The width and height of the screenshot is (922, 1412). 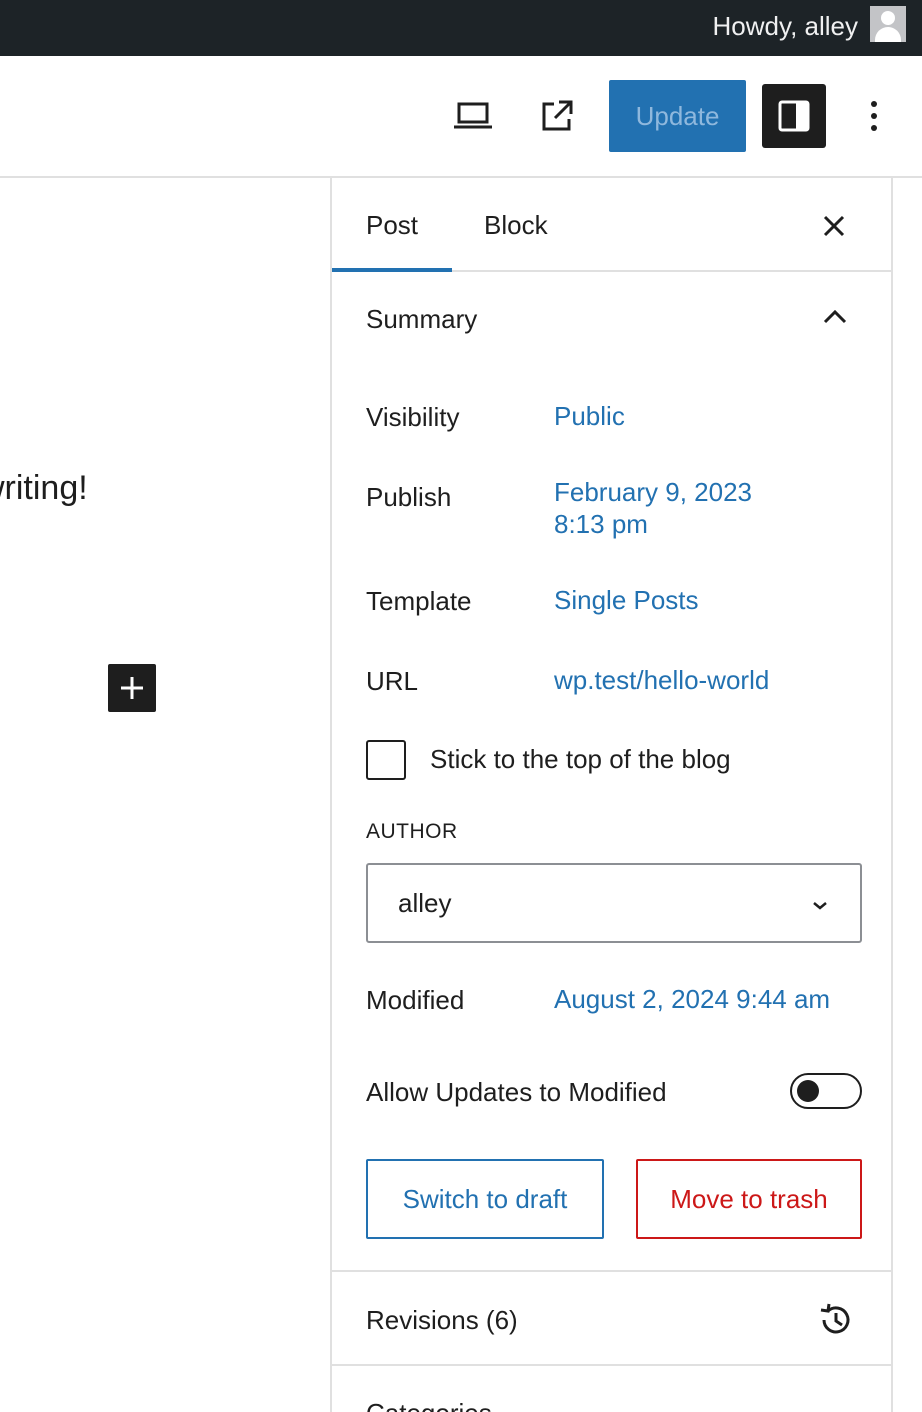 What do you see at coordinates (580, 759) in the screenshot?
I see `sticky-label: Stick to the top of the blog` at bounding box center [580, 759].